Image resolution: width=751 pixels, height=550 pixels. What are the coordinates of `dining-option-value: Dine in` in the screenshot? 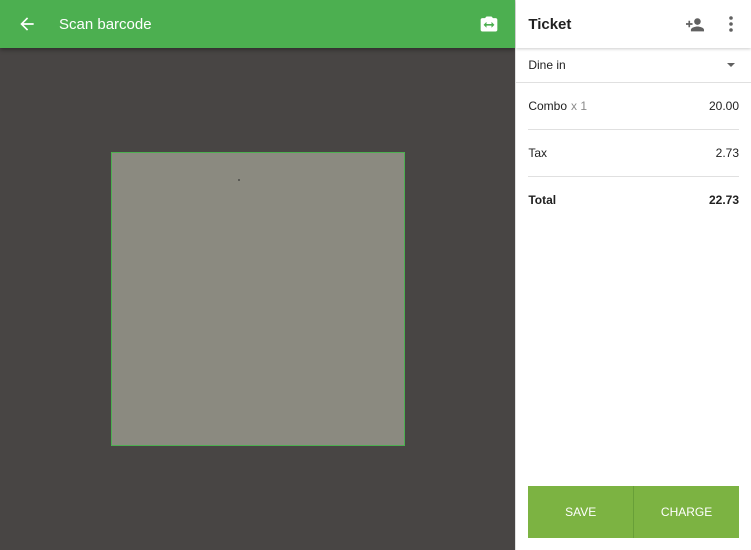 It's located at (547, 65).